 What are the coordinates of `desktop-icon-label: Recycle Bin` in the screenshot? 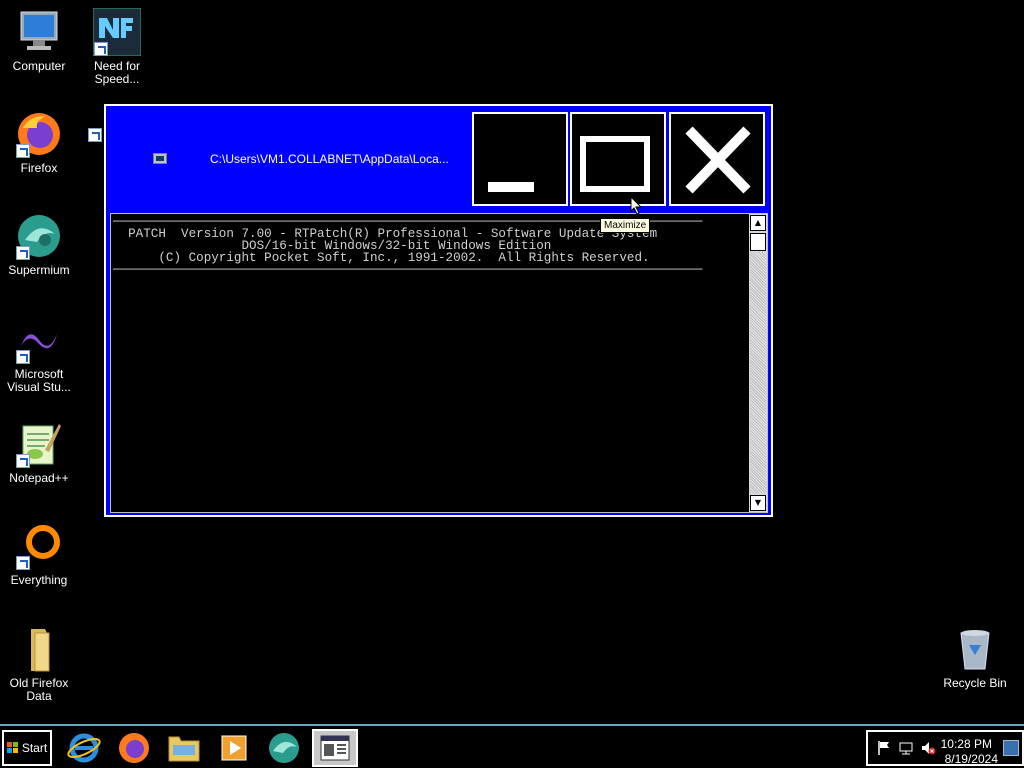 It's located at (975, 683).